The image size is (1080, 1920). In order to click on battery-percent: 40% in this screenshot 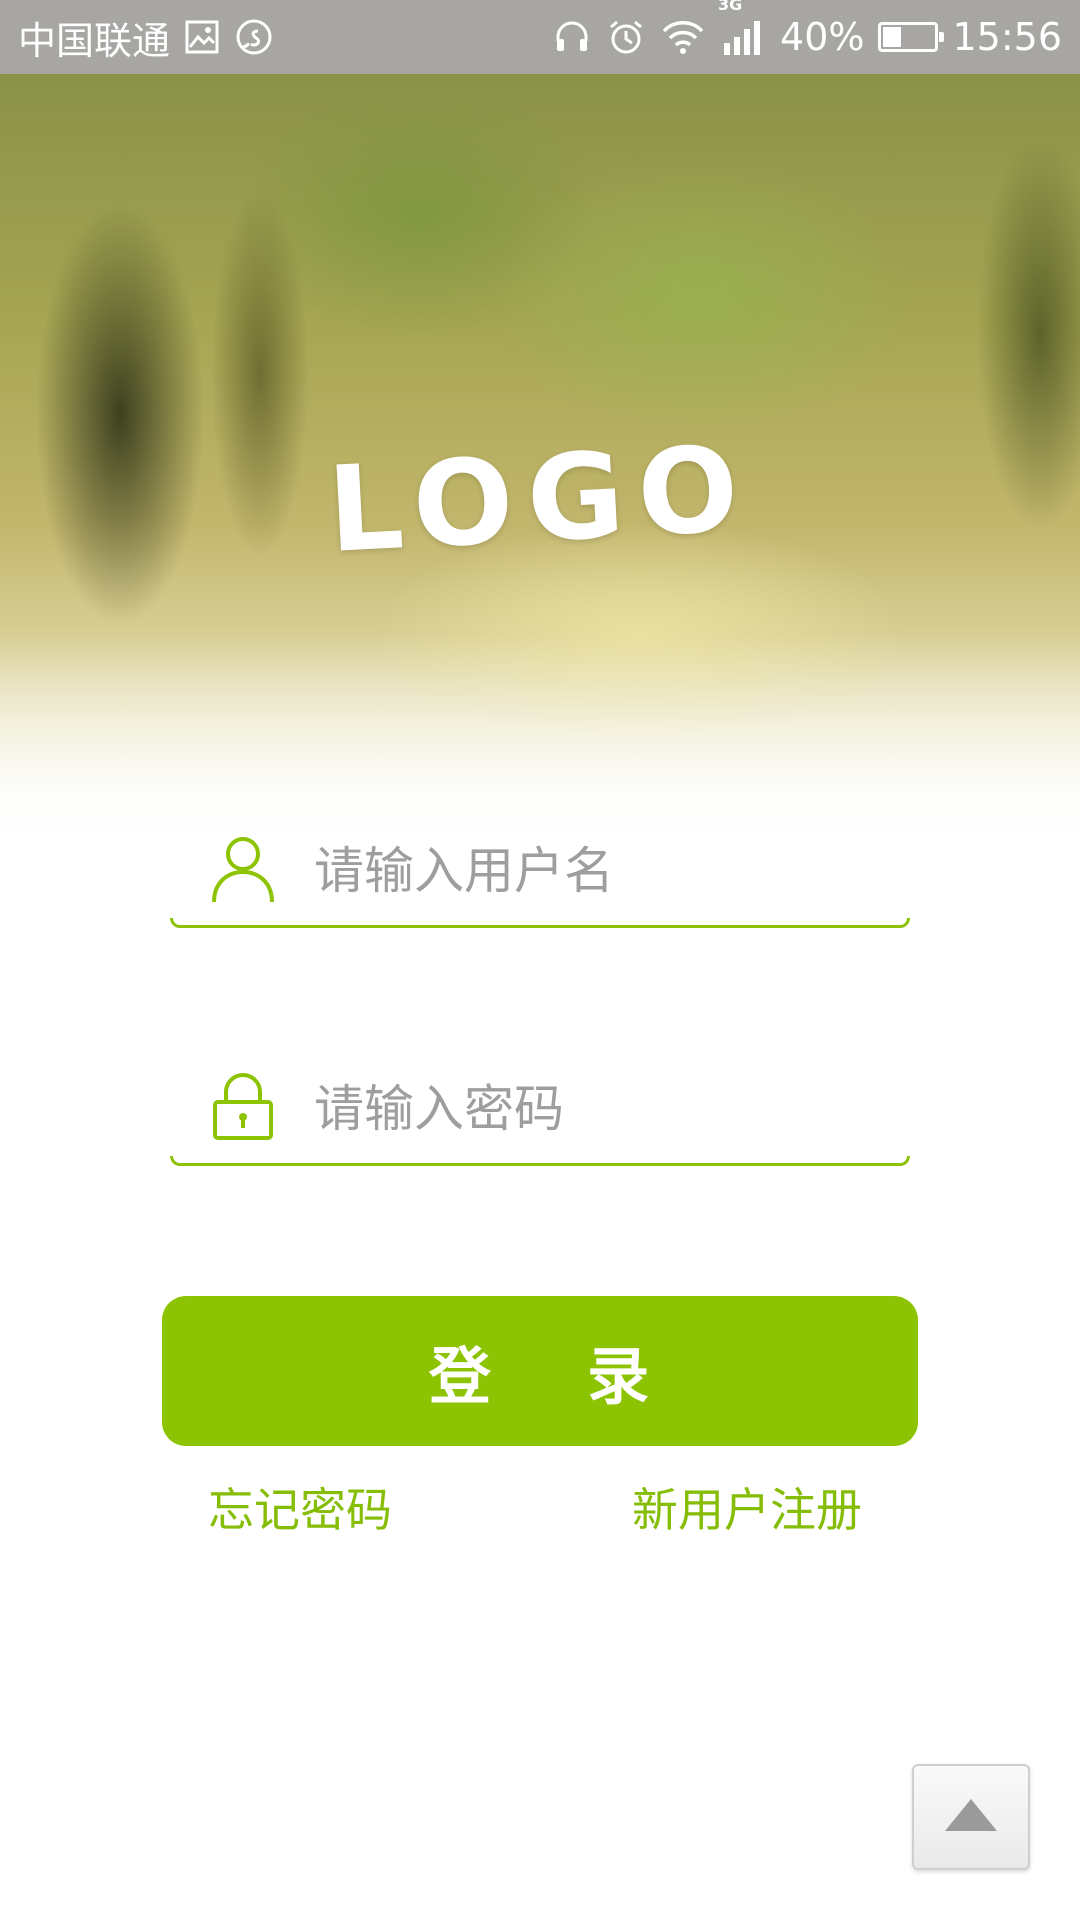, I will do `click(822, 37)`.